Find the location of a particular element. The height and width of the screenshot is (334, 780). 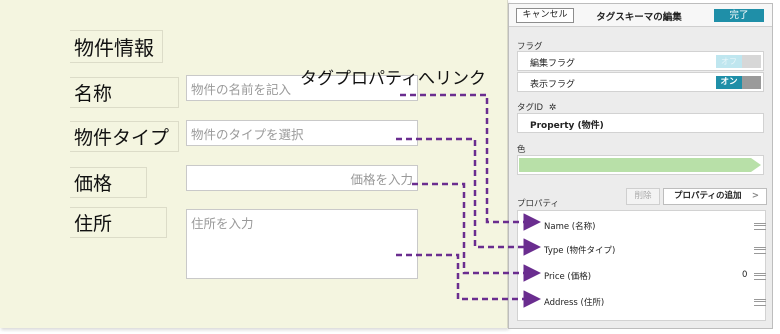

link-arrows is located at coordinates (468, 200).